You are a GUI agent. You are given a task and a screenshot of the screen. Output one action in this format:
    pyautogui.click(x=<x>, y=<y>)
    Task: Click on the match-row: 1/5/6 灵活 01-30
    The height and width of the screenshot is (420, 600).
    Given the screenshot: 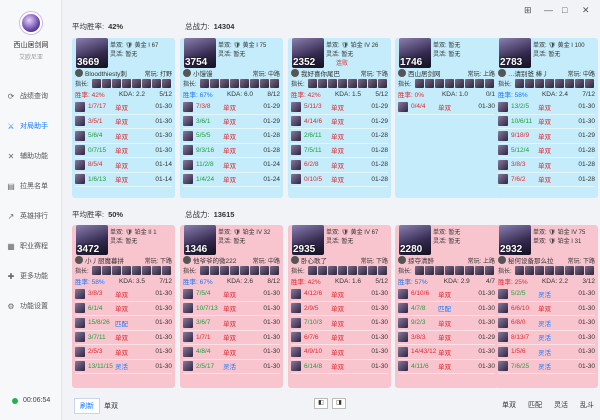 What is the action you would take?
    pyautogui.click(x=546, y=352)
    